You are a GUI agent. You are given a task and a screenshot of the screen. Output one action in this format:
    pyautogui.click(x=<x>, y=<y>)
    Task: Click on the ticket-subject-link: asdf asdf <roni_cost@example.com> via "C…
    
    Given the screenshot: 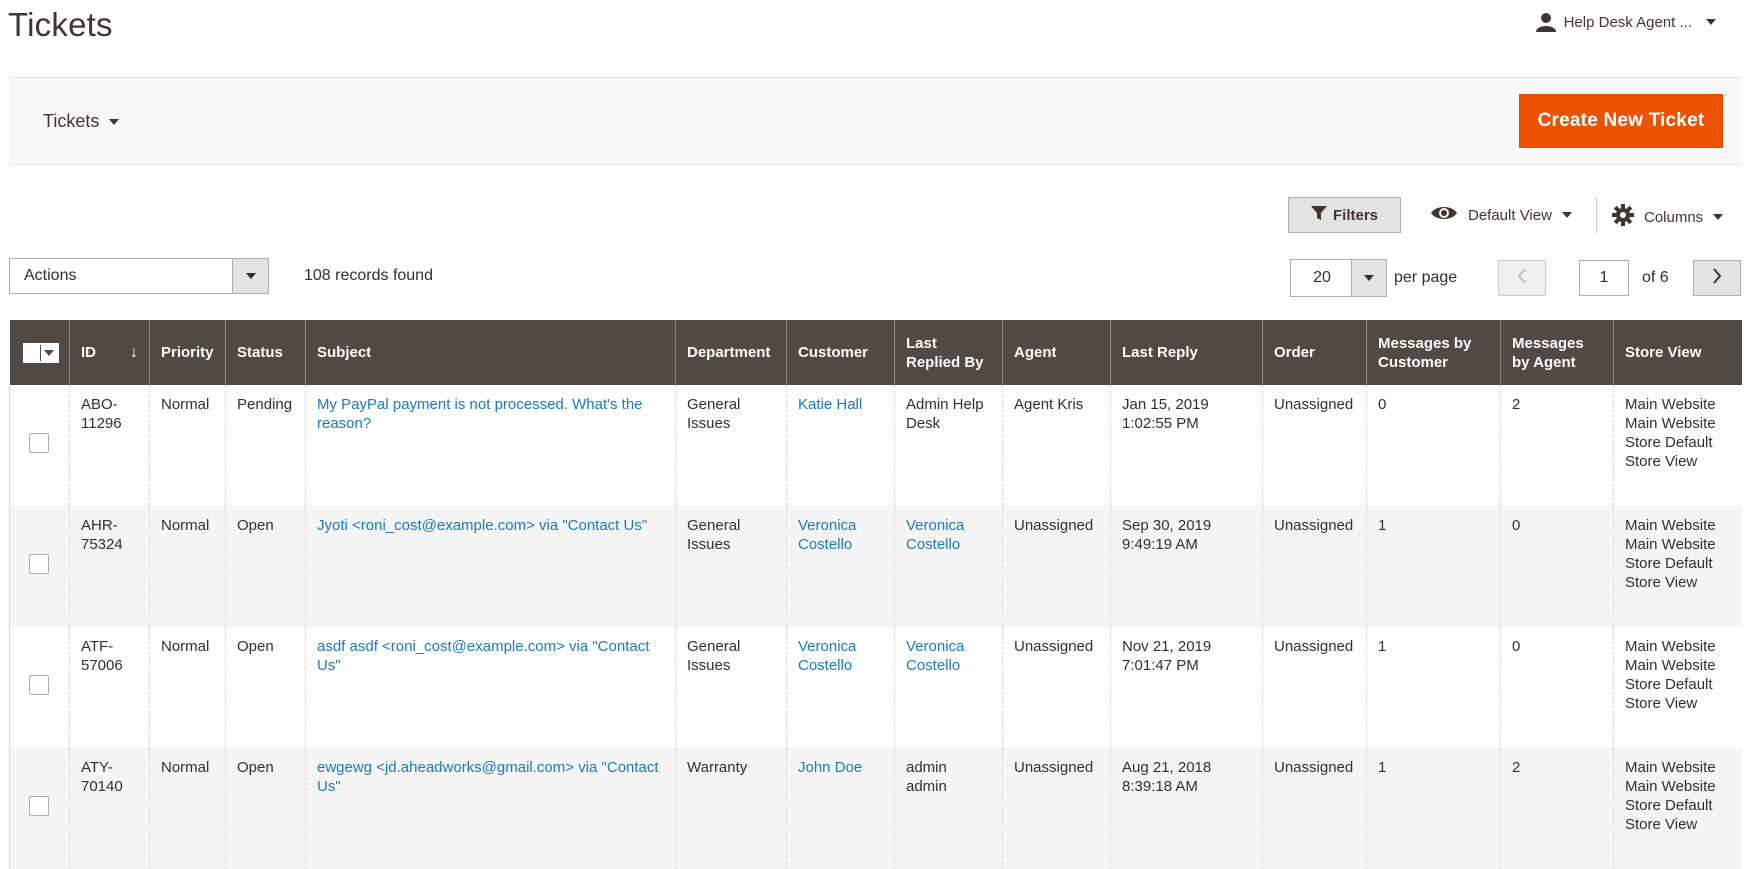 What is the action you would take?
    pyautogui.click(x=483, y=656)
    